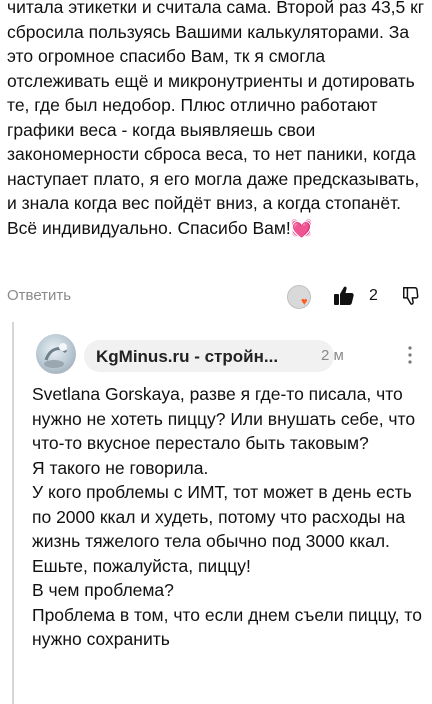 This screenshot has height=704, width=432. I want to click on reply-paragraph: В чем проблема?, so click(103, 590).